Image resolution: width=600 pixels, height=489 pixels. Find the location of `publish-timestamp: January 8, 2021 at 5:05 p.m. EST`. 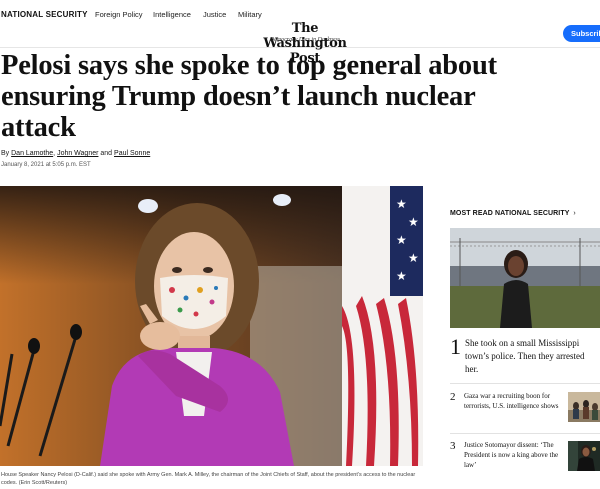

publish-timestamp: January 8, 2021 at 5:05 p.m. EST is located at coordinates (46, 165).